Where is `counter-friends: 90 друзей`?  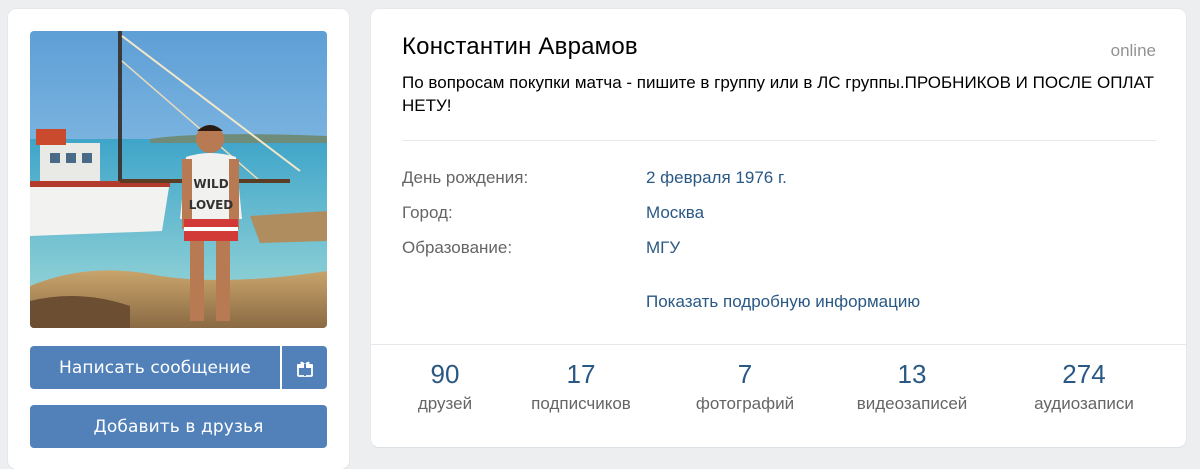
counter-friends: 90 друзей is located at coordinates (445, 385).